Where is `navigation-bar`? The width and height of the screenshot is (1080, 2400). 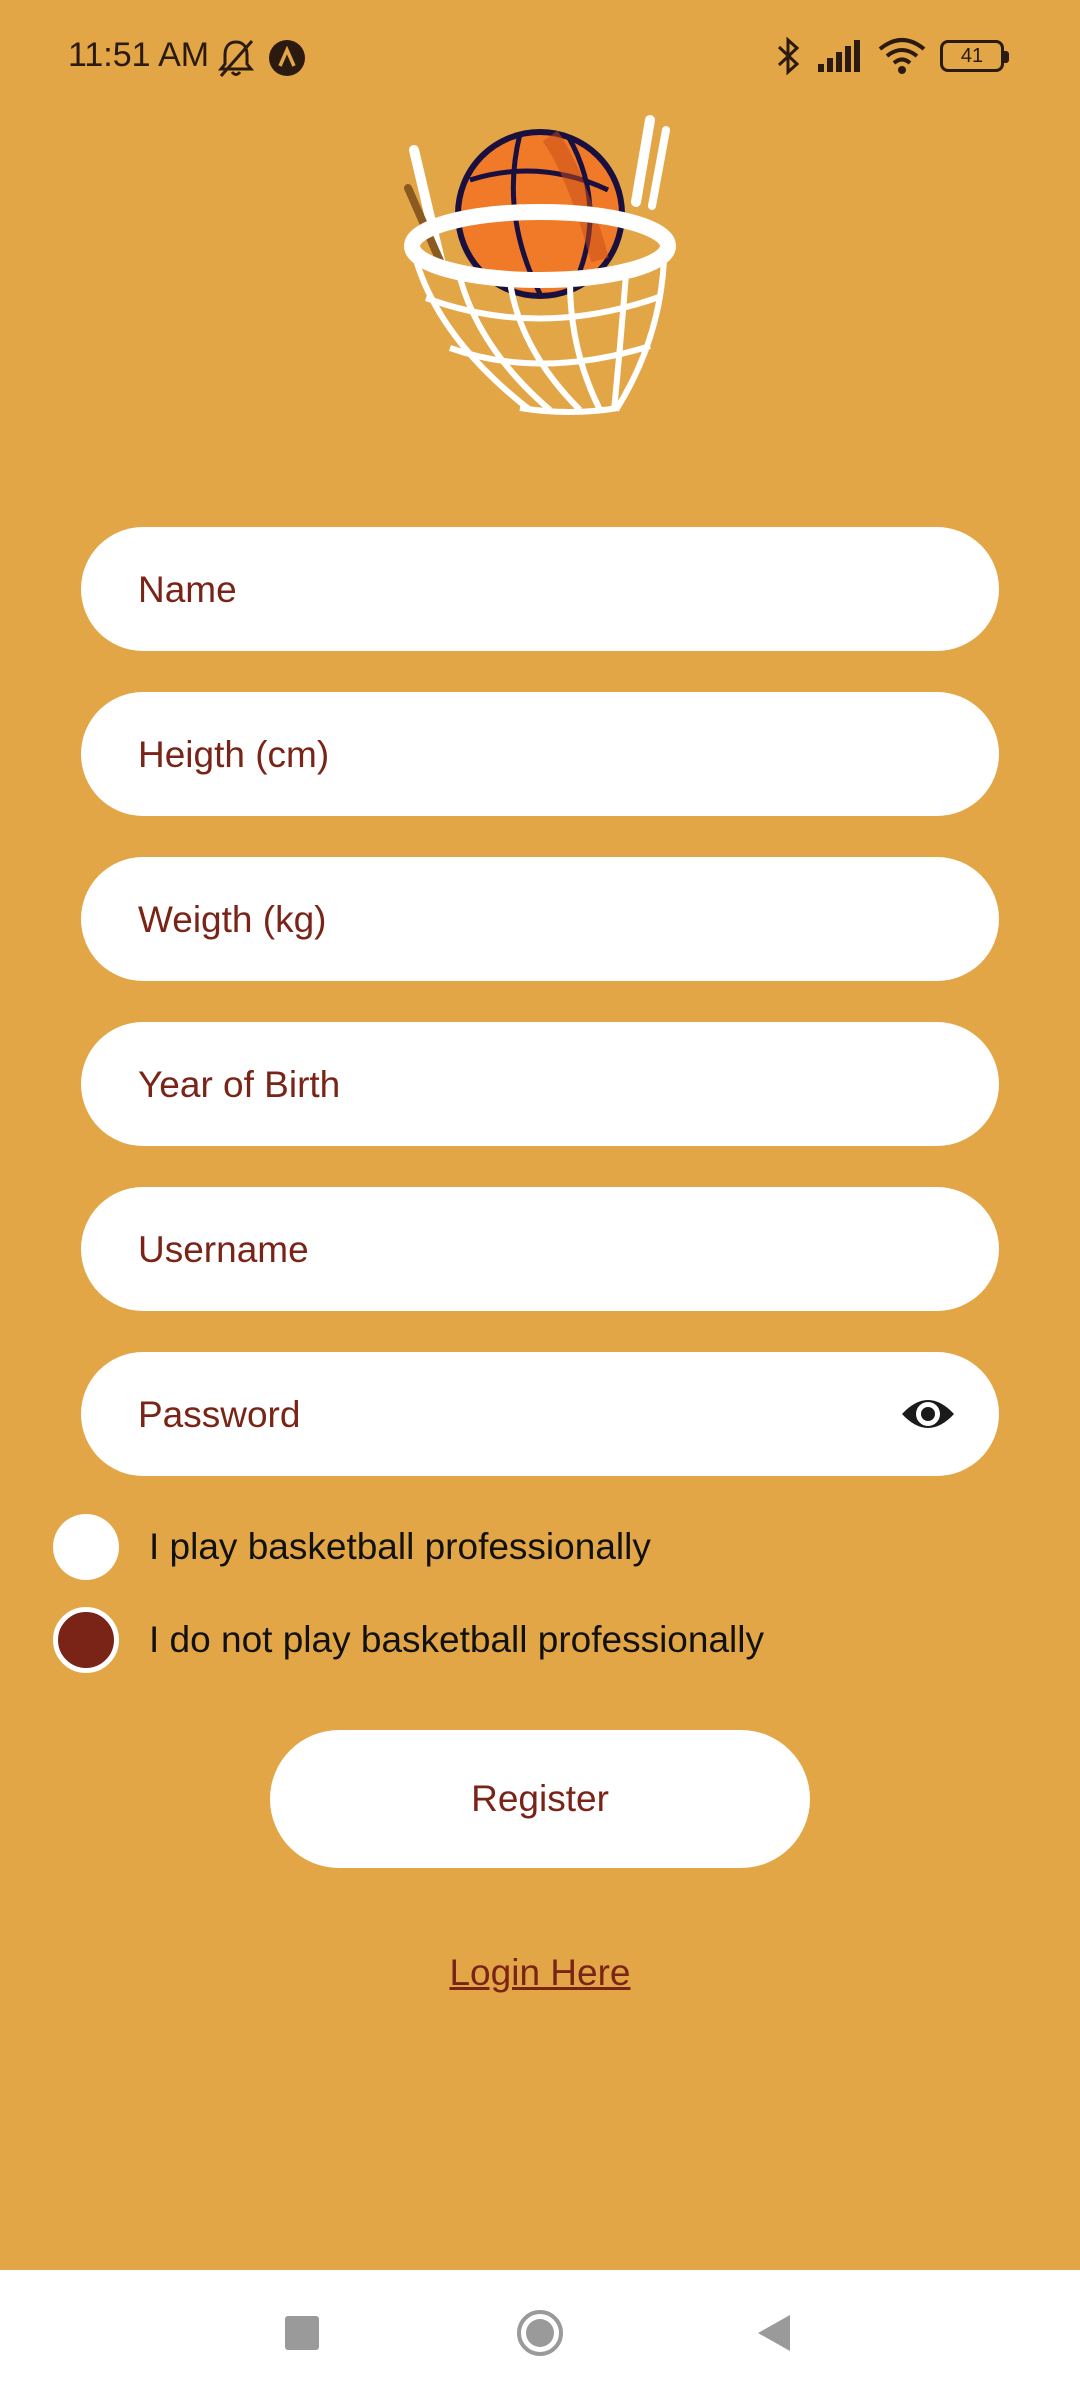
navigation-bar is located at coordinates (540, 2335).